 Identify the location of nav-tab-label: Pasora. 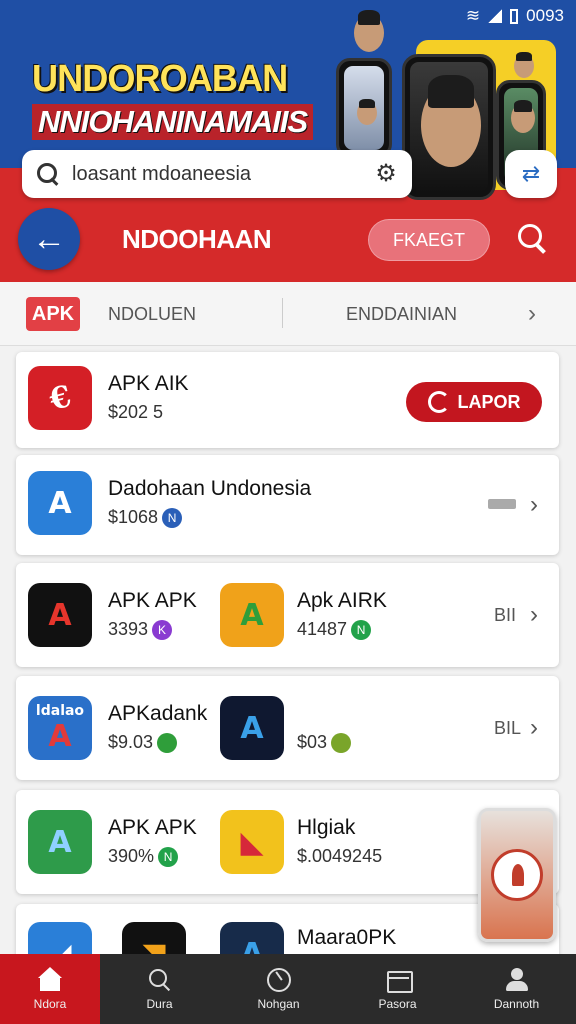
(397, 1004).